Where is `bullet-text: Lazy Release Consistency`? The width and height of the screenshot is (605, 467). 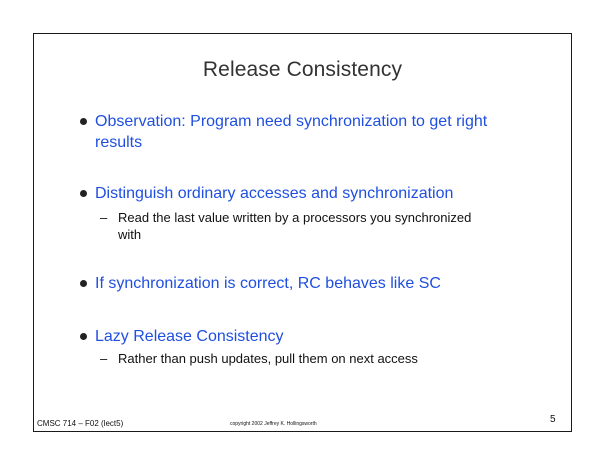 bullet-text: Lazy Release Consistency is located at coordinates (189, 336).